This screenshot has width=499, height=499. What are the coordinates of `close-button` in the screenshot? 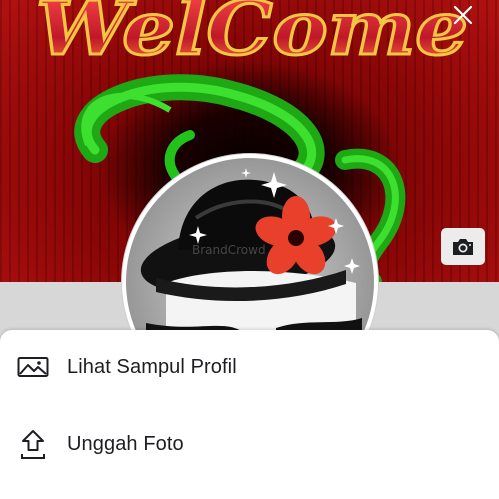 It's located at (463, 15).